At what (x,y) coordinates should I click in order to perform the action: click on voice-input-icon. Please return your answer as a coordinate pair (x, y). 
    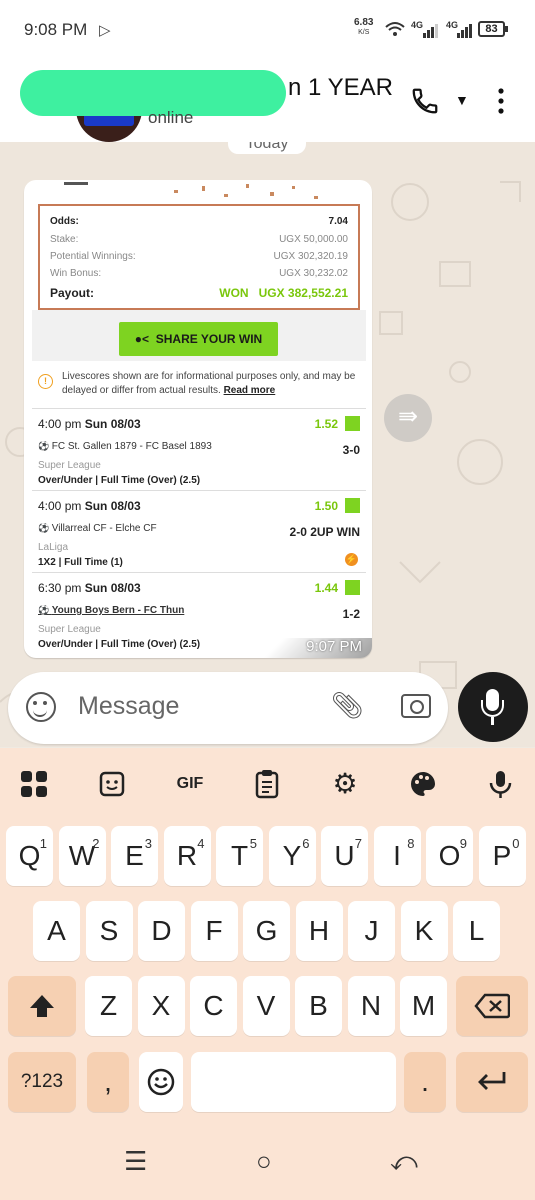
    Looking at the image, I should click on (500, 784).